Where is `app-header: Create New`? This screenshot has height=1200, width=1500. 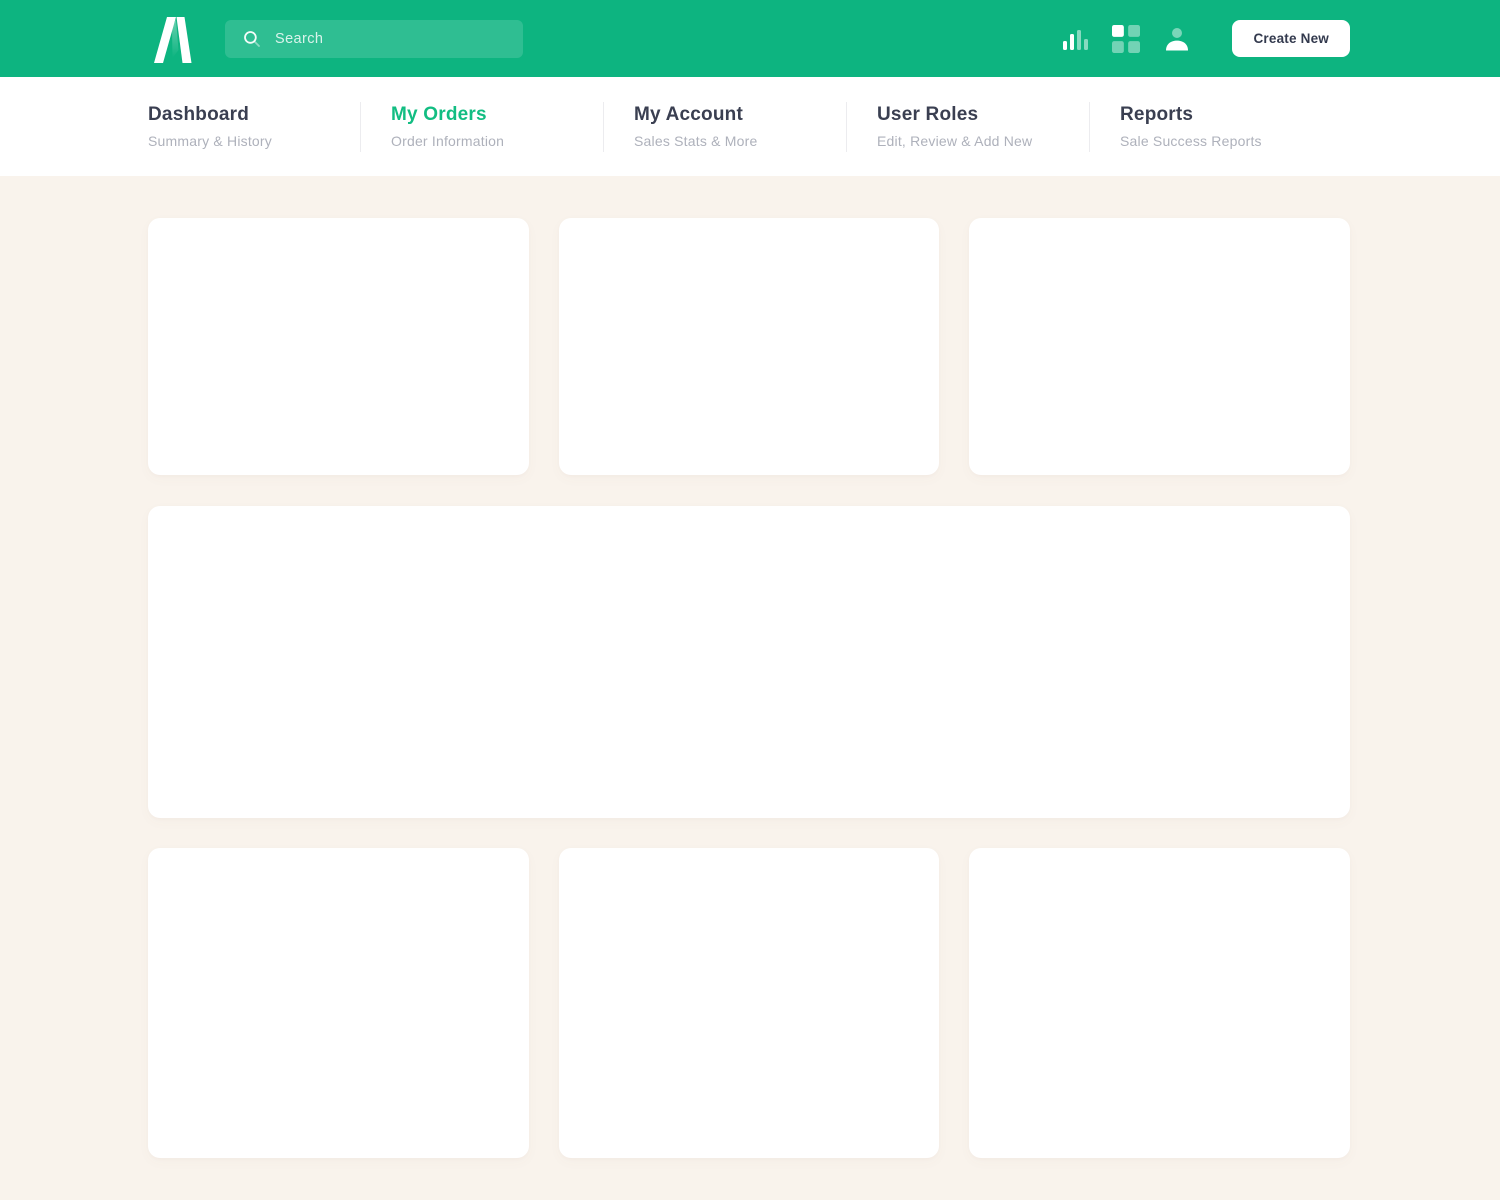 app-header: Create New is located at coordinates (750, 38).